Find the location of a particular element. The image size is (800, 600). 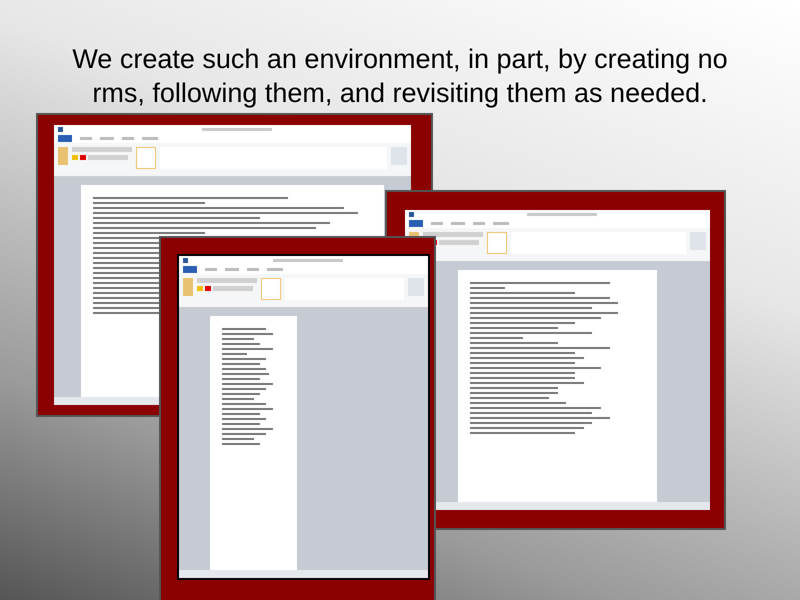

slide-title-line: rms, following them, and revisiting them as needed. is located at coordinates (400, 93).